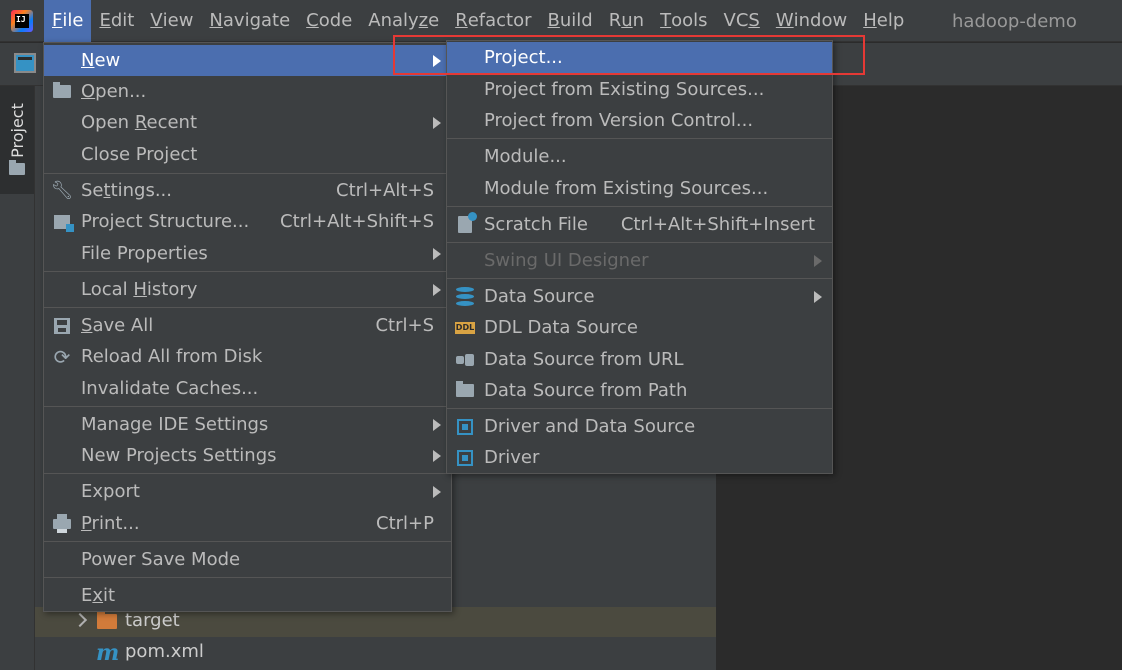 This screenshot has width=1122, height=670. What do you see at coordinates (247, 559) in the screenshot?
I see `menu-item-power-save-mode: Power Save Mode` at bounding box center [247, 559].